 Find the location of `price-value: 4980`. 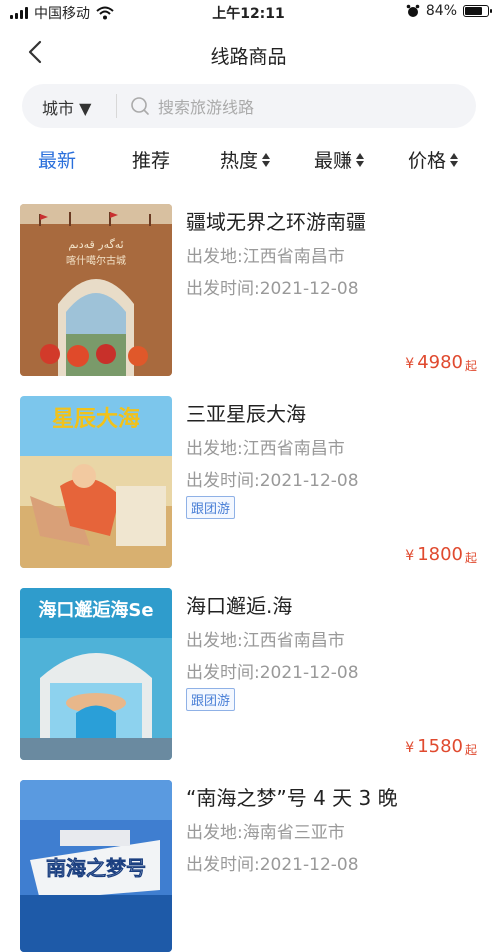

price-value: 4980 is located at coordinates (440, 362).